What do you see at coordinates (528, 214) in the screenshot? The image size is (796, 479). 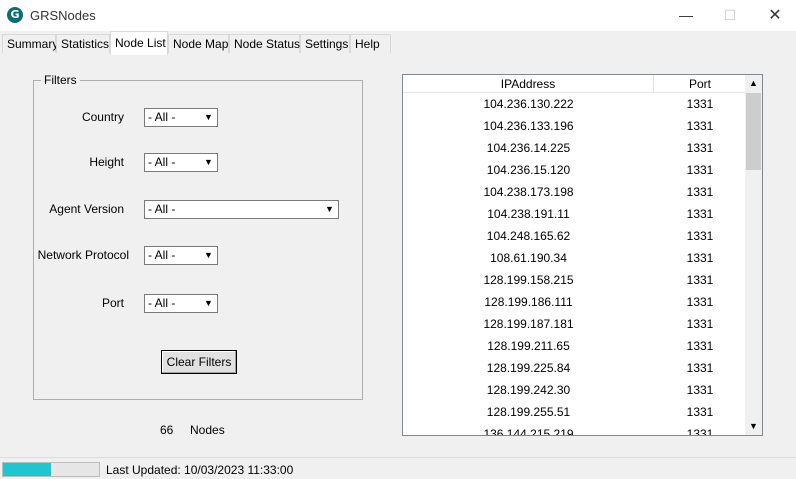 I see `ip-address-cell: 104.238.191.11` at bounding box center [528, 214].